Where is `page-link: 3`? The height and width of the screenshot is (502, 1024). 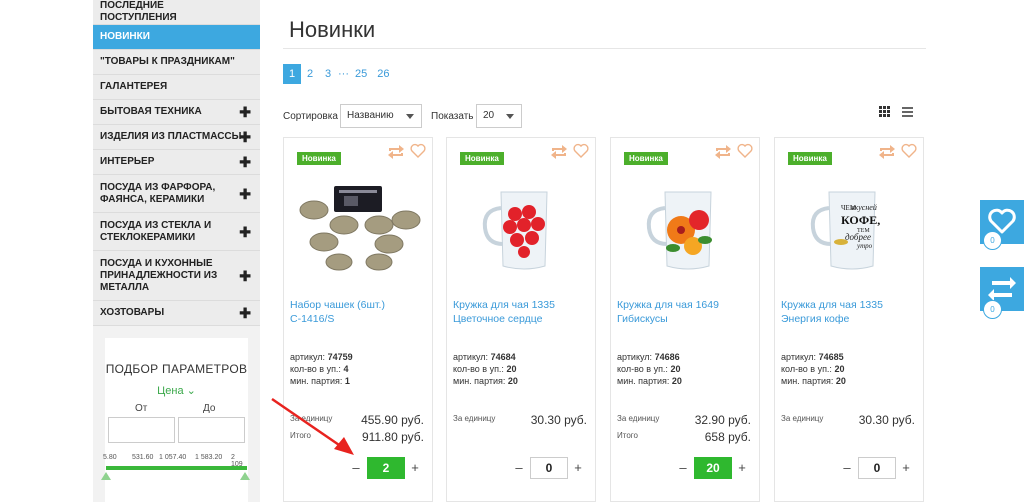
page-link: 3 is located at coordinates (328, 74).